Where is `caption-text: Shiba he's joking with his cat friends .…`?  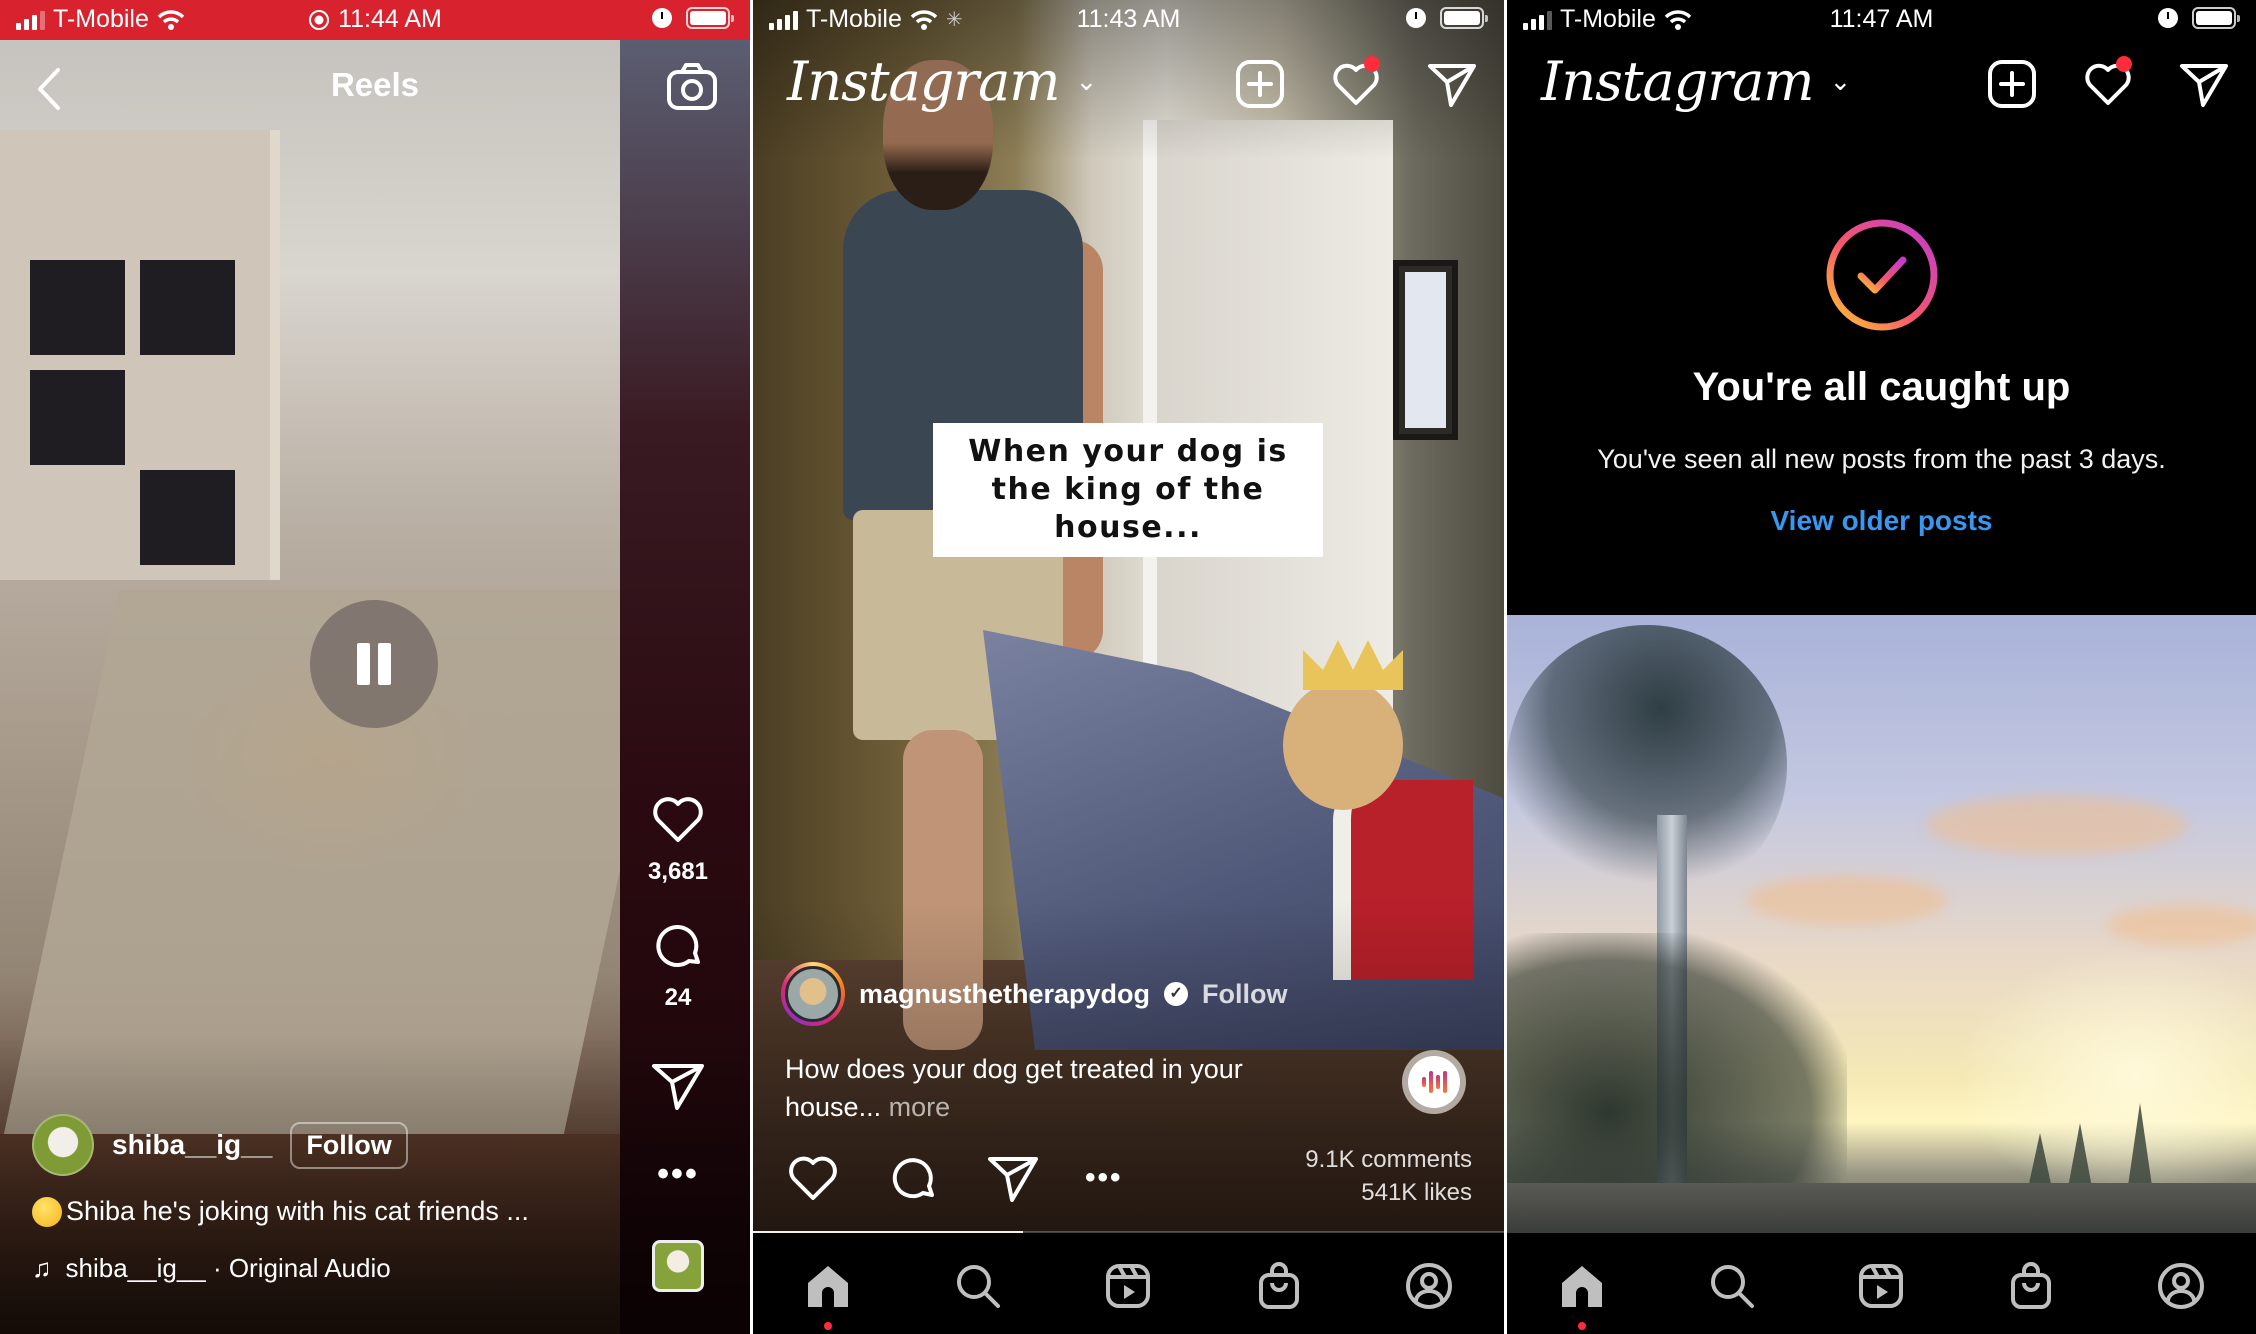
caption-text: Shiba he's joking with his cat friends .… is located at coordinates (297, 1211).